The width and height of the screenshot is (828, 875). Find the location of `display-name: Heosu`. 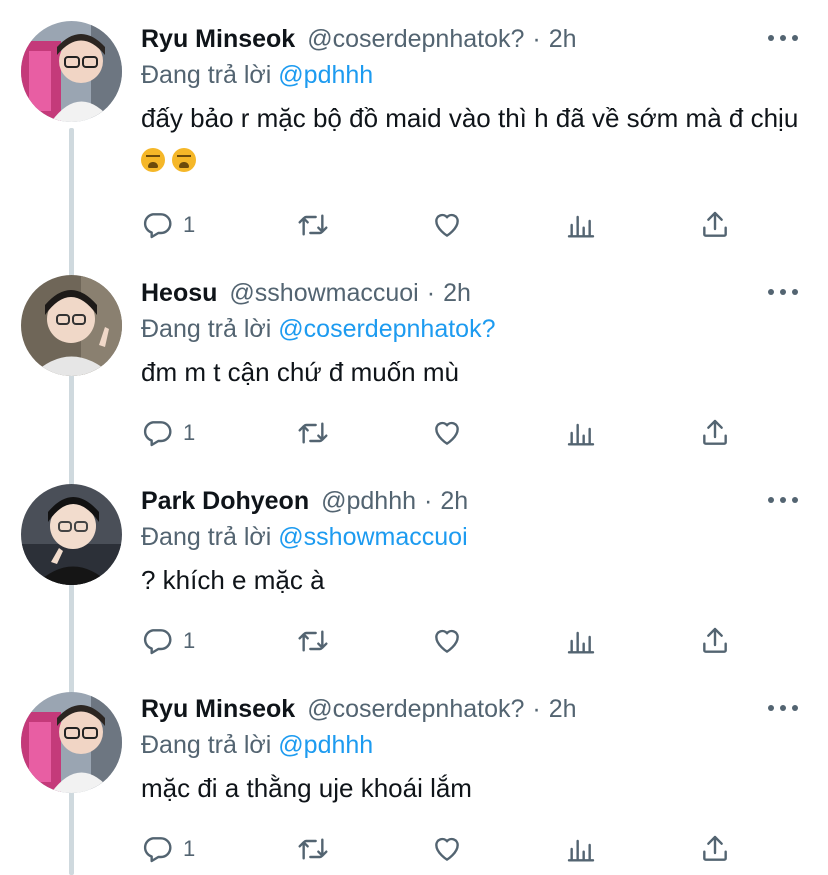

display-name: Heosu is located at coordinates (179, 293).